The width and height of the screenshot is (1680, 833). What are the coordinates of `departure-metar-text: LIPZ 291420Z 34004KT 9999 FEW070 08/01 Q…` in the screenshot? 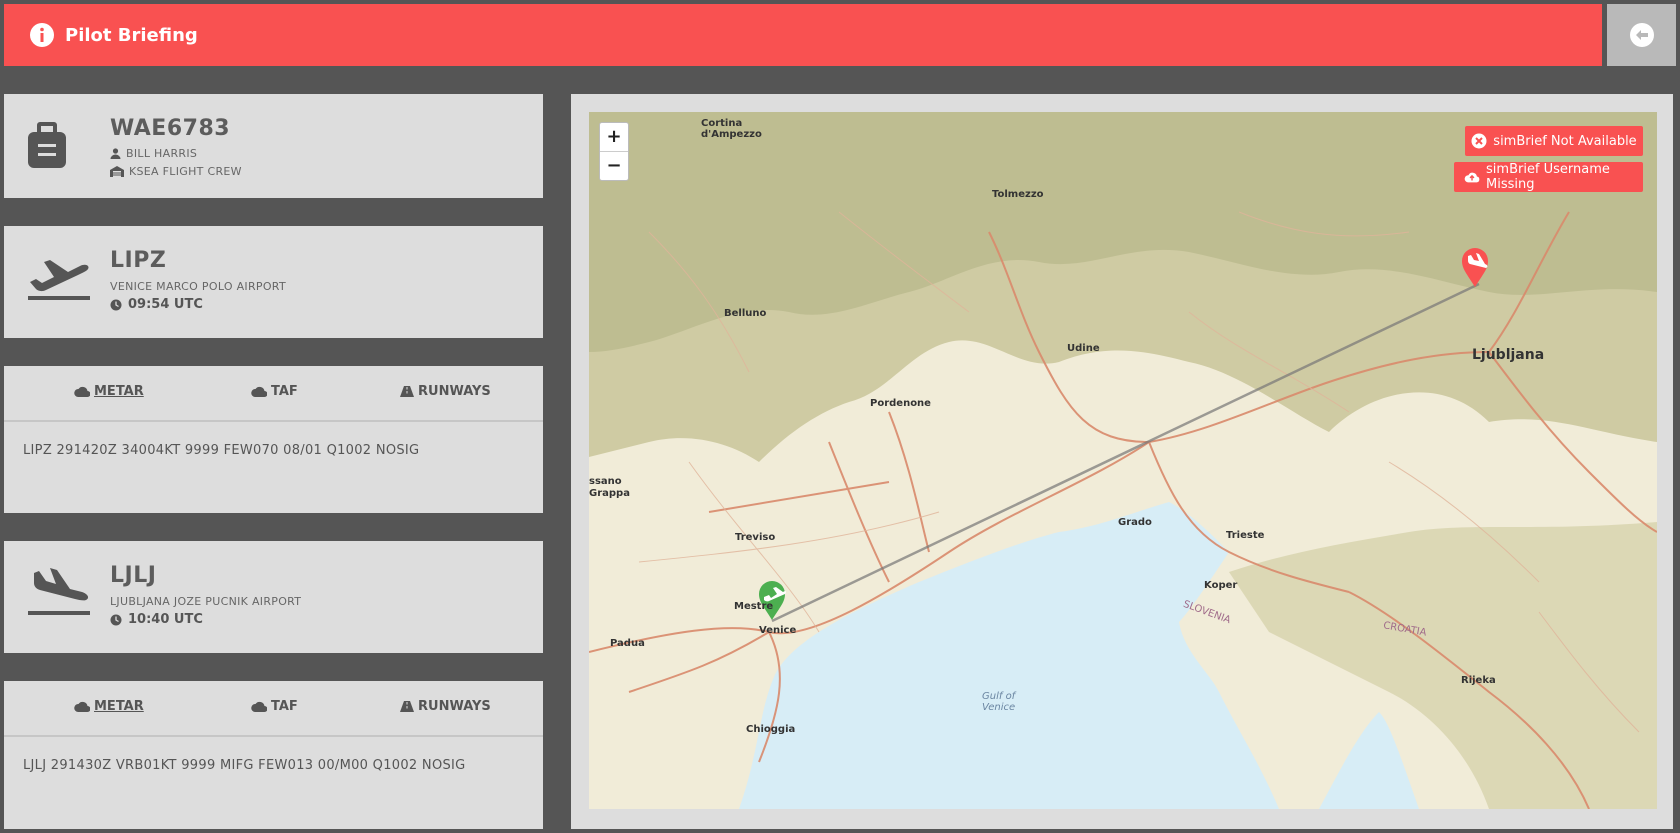 It's located at (221, 450).